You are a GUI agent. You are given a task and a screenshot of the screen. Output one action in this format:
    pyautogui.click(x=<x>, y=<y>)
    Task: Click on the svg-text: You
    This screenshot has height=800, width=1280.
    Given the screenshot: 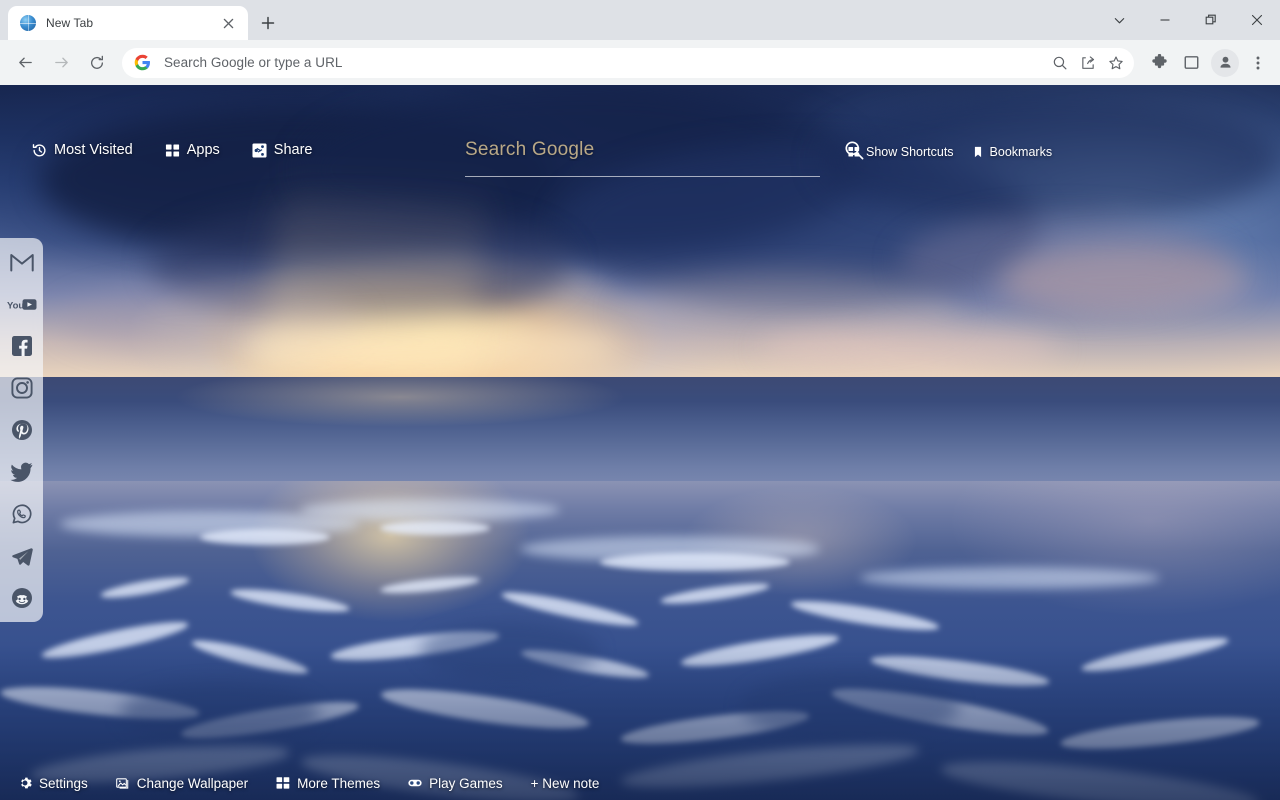 What is the action you would take?
    pyautogui.click(x=15, y=305)
    